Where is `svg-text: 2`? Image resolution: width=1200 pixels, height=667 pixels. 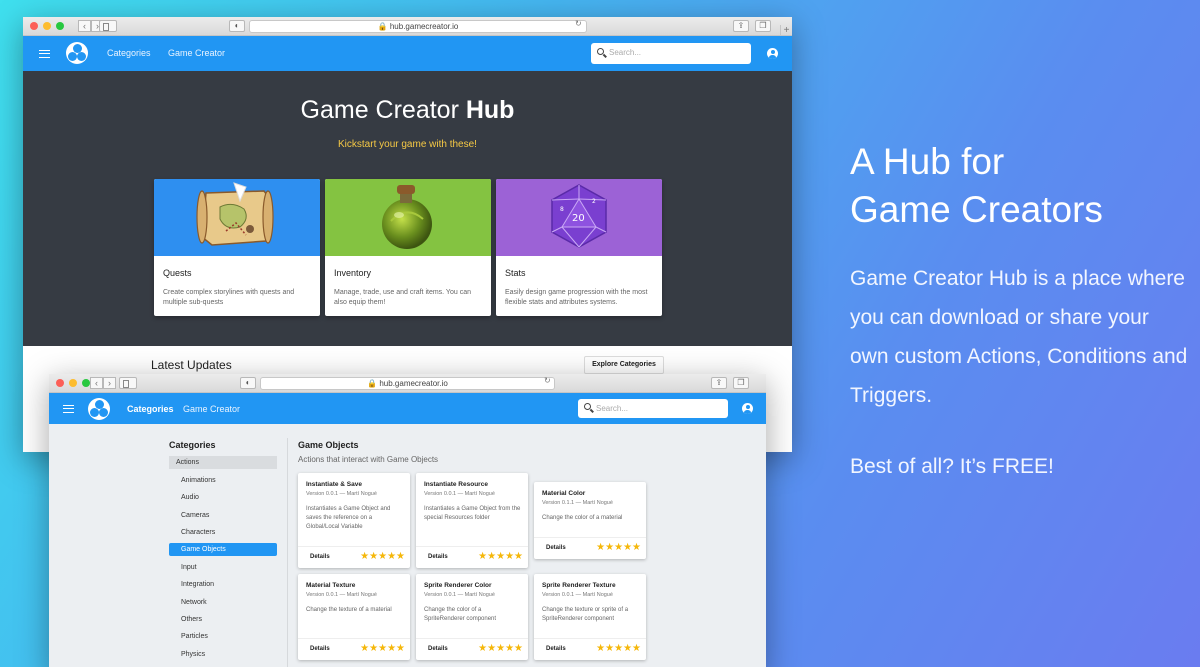 svg-text: 2 is located at coordinates (594, 201).